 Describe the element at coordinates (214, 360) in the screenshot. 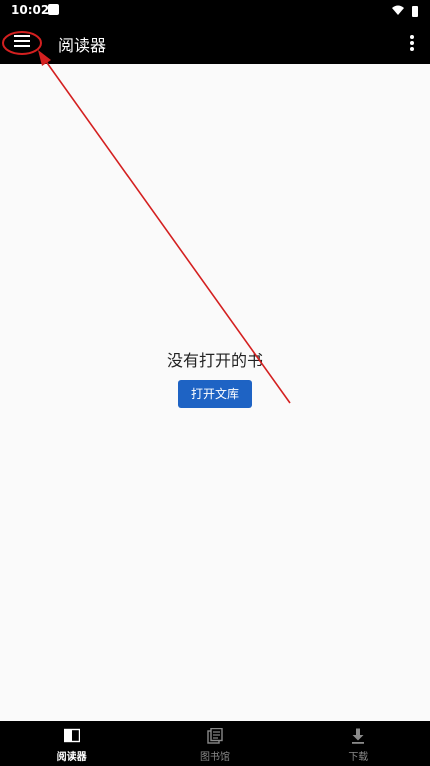

I see `empty-state-message: 没有打开的书` at that location.